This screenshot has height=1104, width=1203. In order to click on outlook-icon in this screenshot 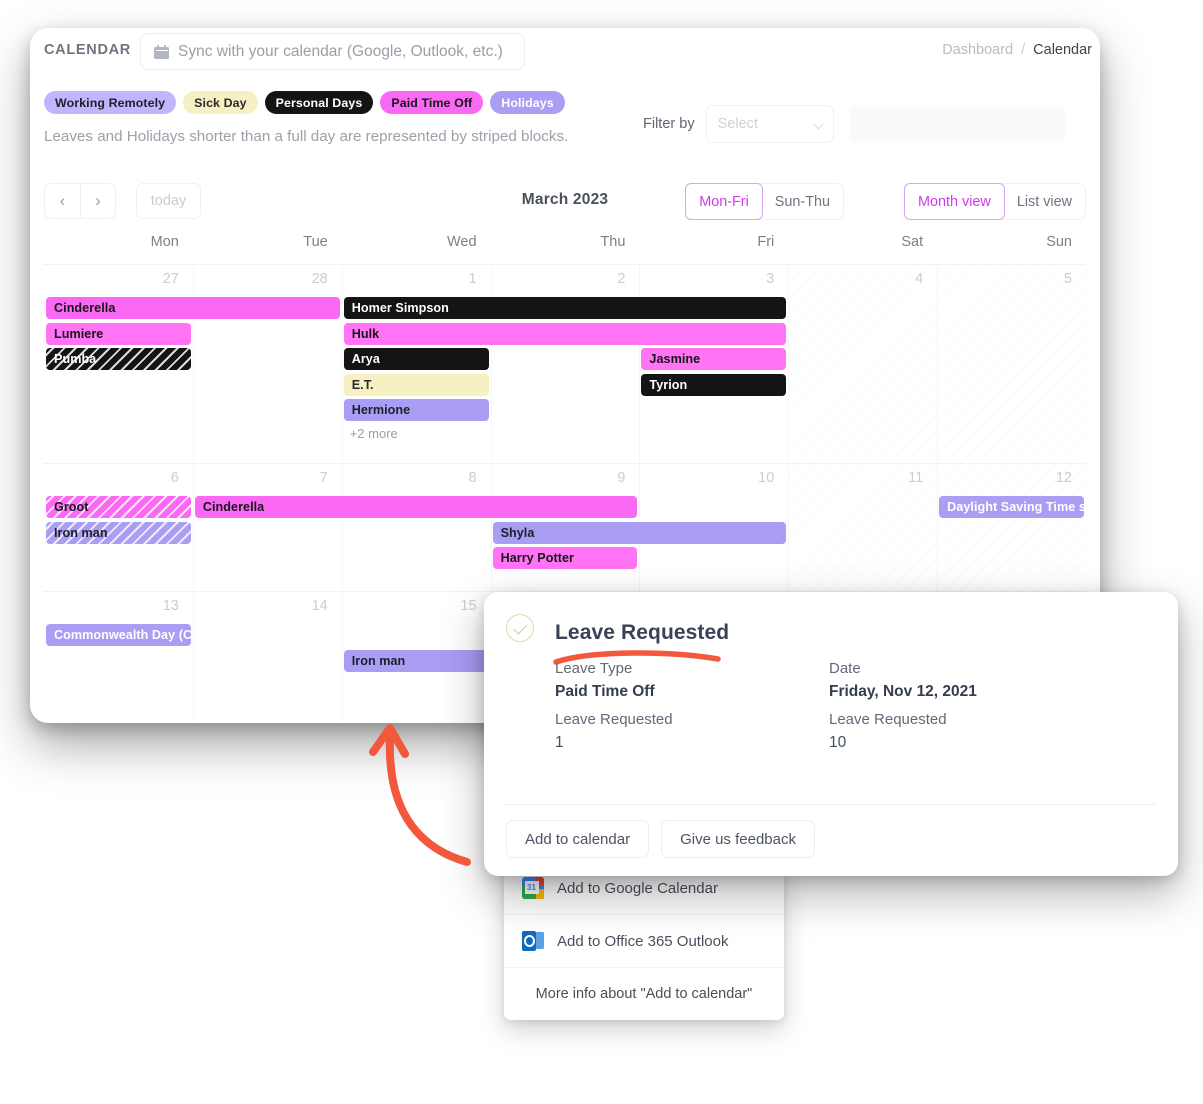, I will do `click(533, 941)`.